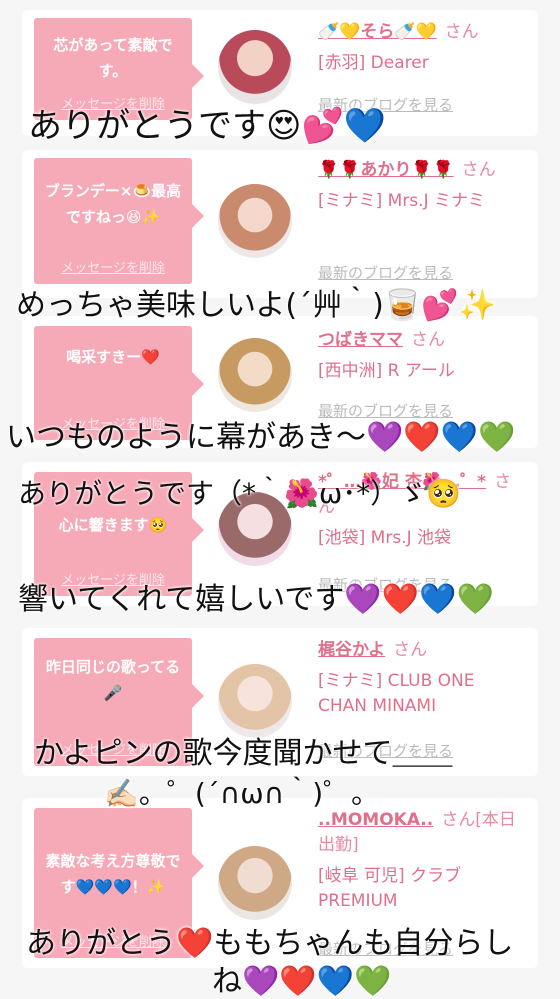  What do you see at coordinates (207, 126) in the screenshot?
I see `overlay-caption: ありがとうです😍💕💙` at bounding box center [207, 126].